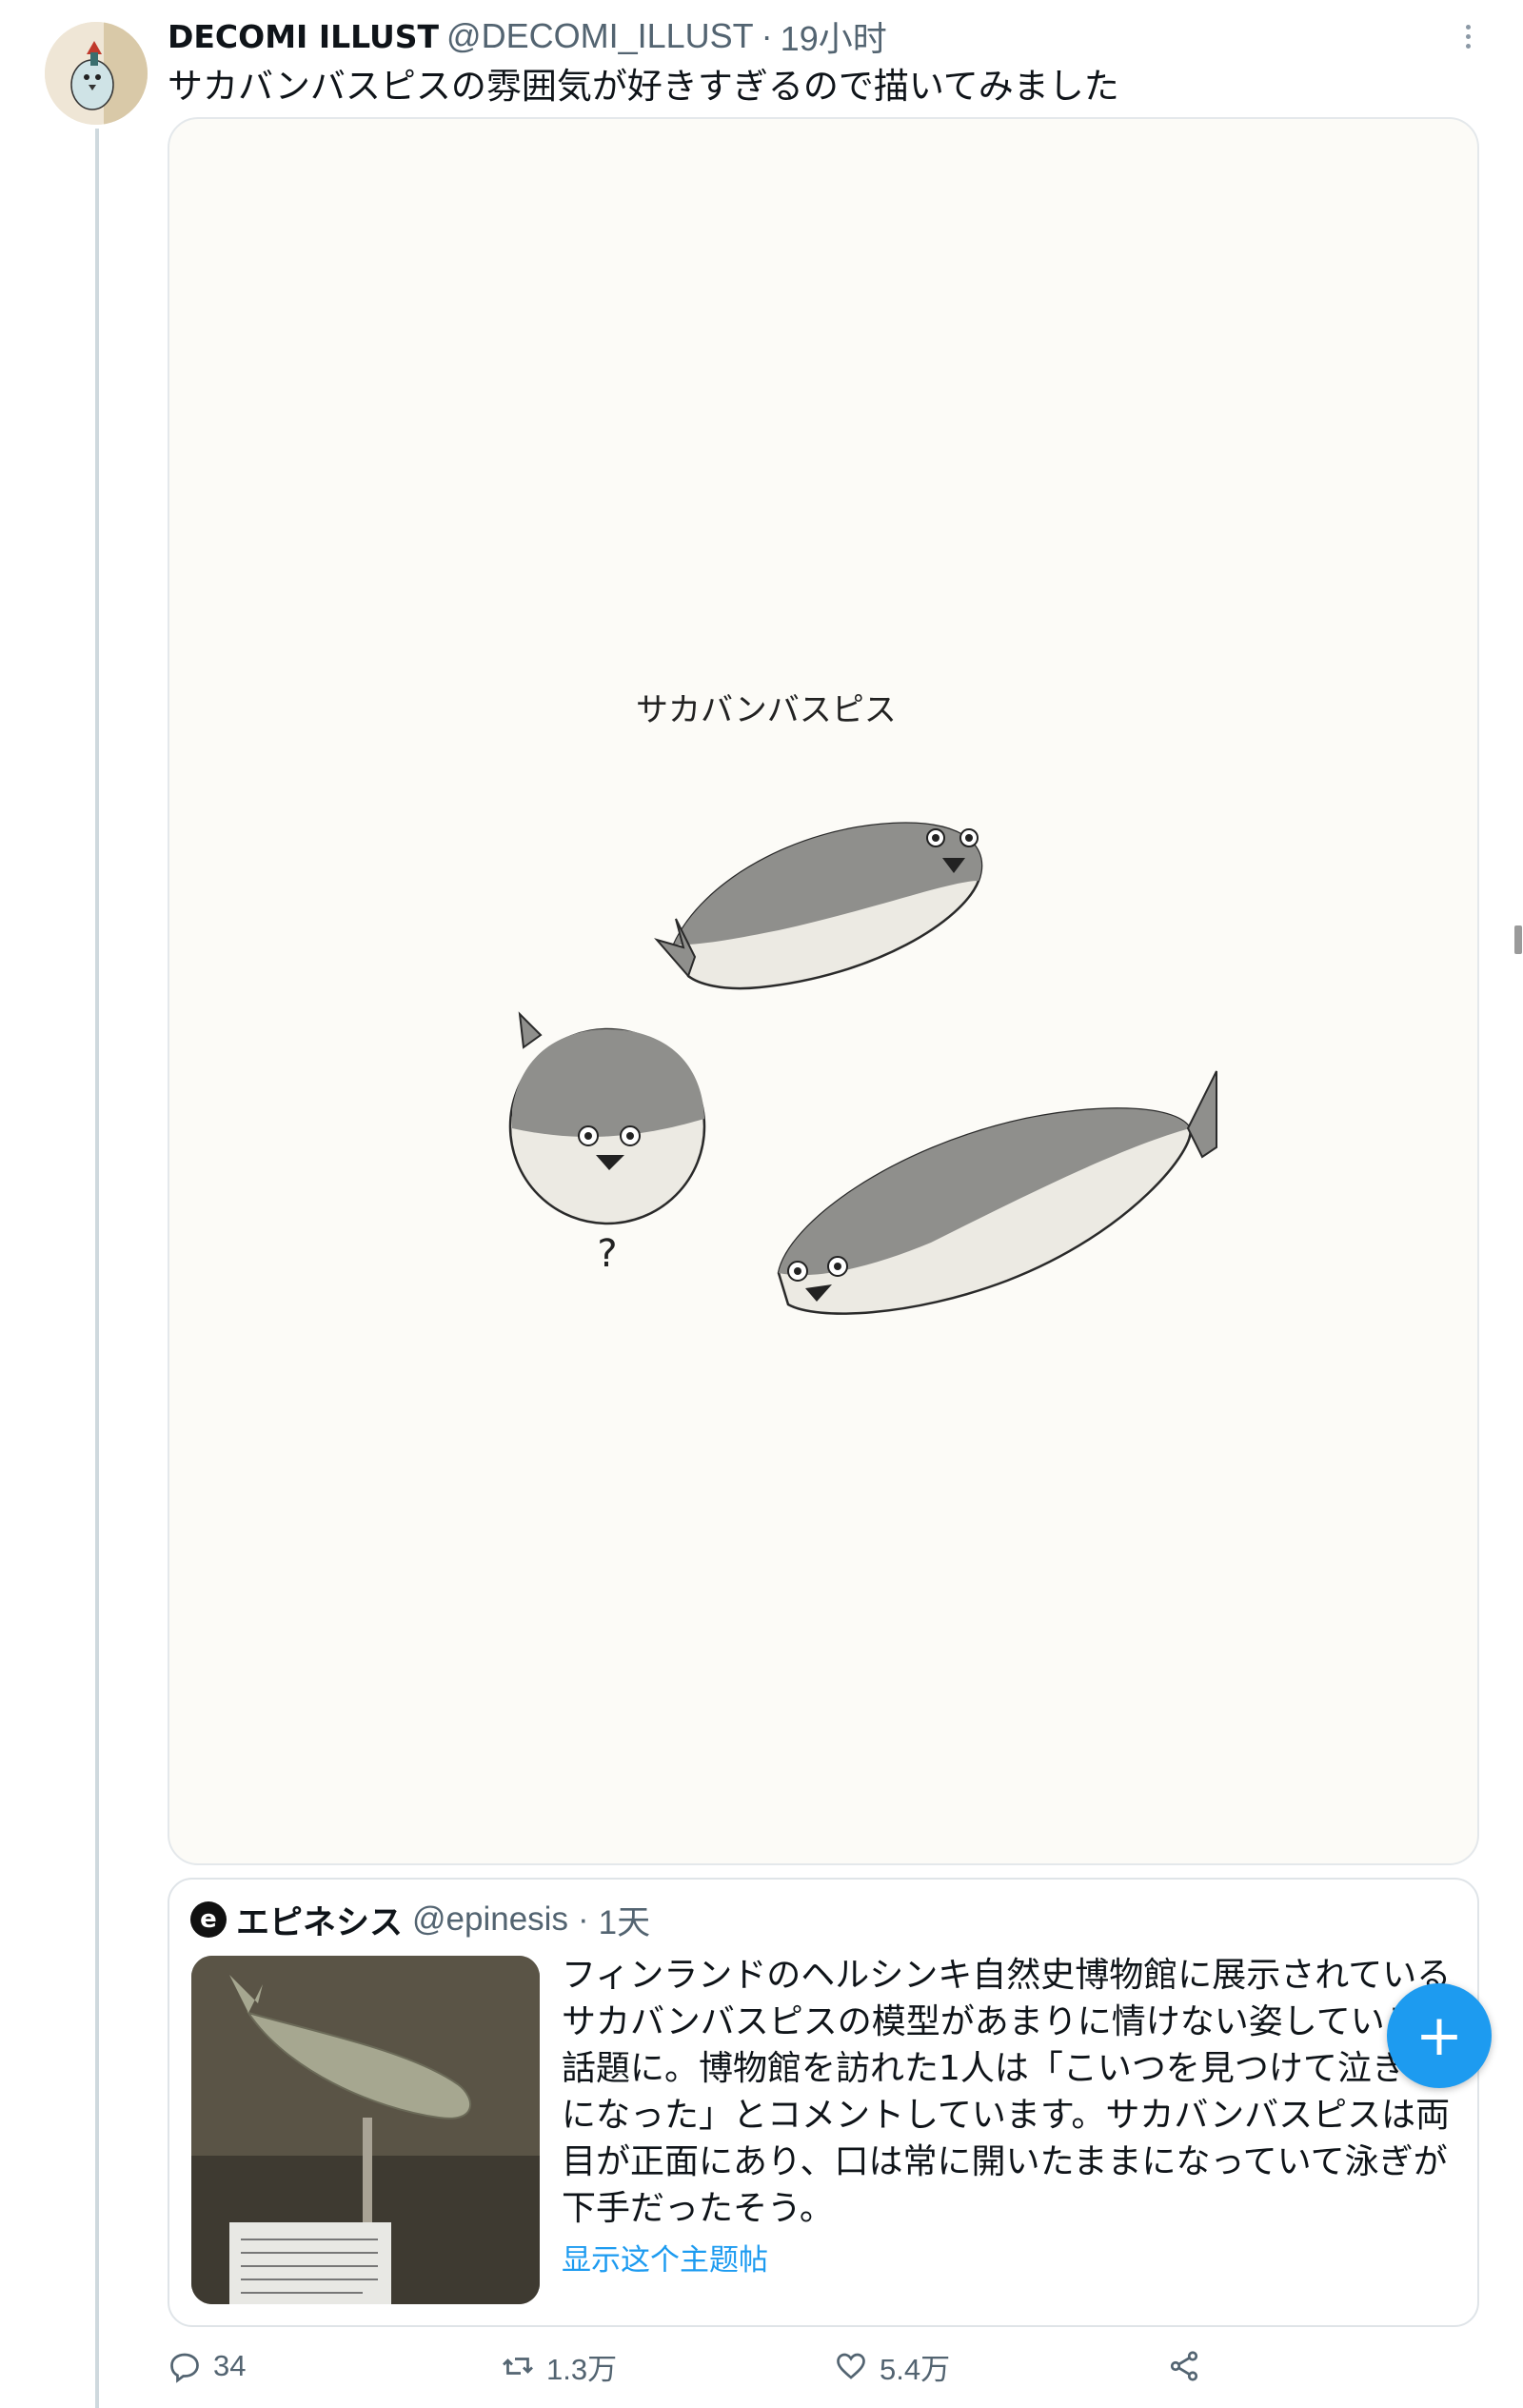 This screenshot has height=2408, width=1523. What do you see at coordinates (97, 1268) in the screenshot?
I see `thread-line` at bounding box center [97, 1268].